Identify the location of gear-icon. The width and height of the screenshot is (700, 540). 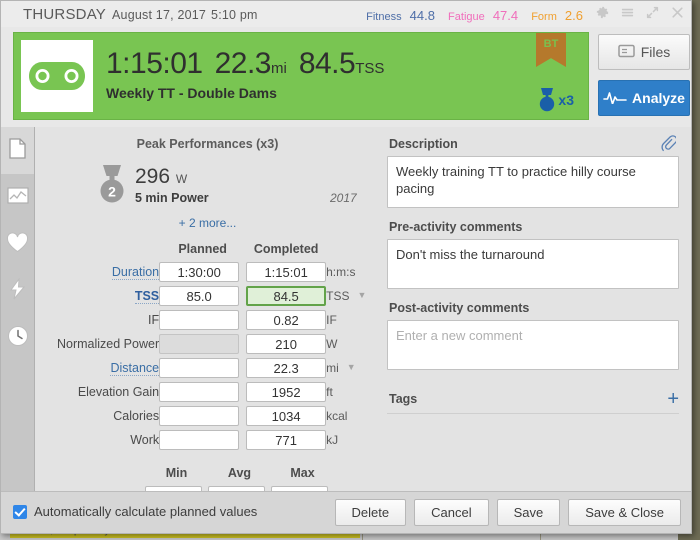
(602, 12).